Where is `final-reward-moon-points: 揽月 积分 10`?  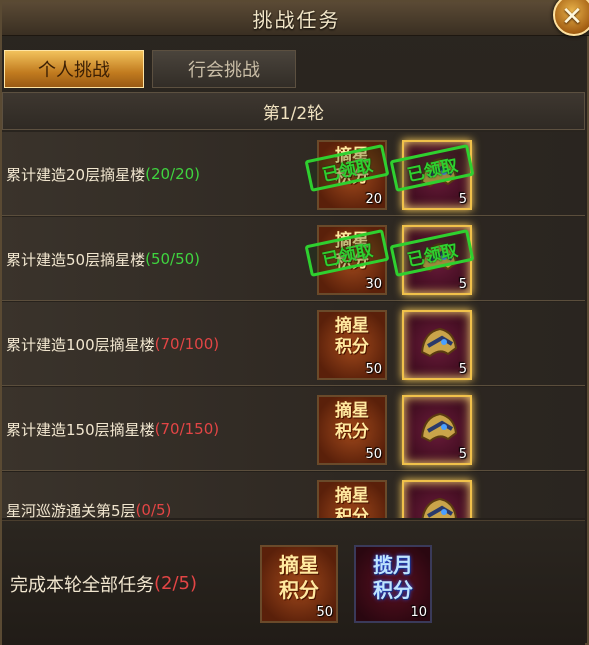
final-reward-moon-points: 揽月 积分 10 is located at coordinates (393, 584).